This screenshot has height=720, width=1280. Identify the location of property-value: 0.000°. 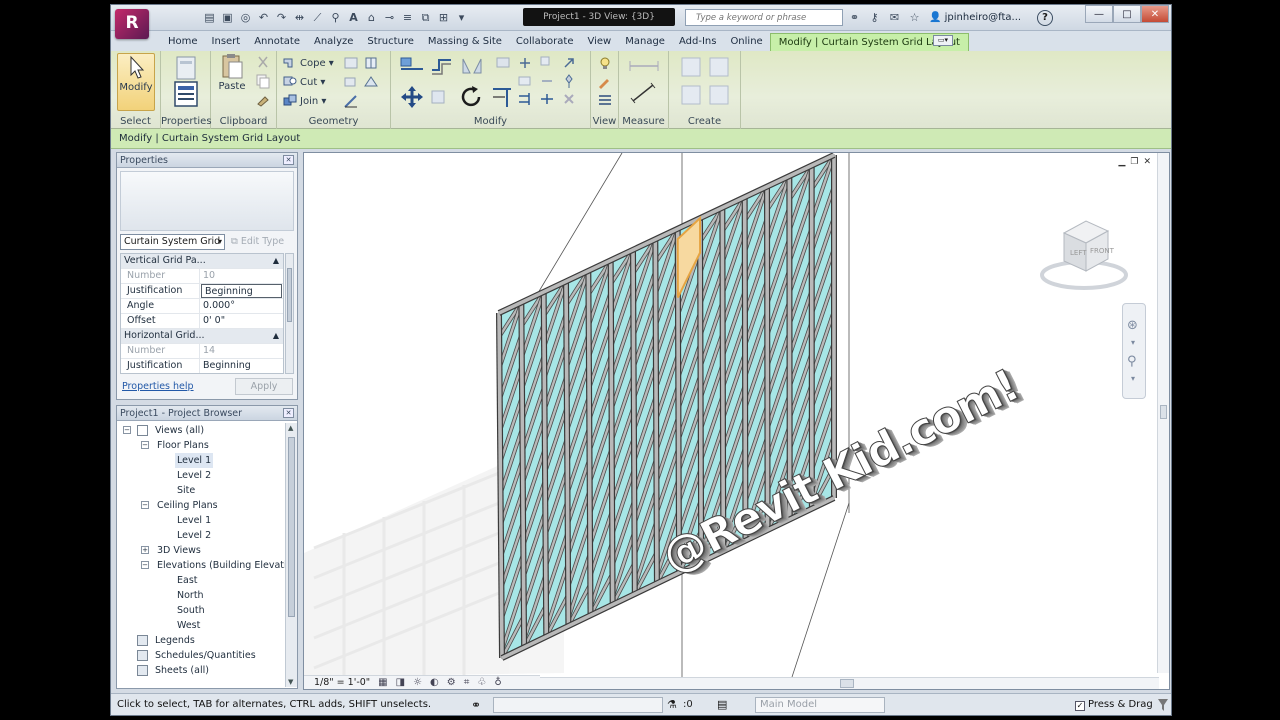
(241, 306).